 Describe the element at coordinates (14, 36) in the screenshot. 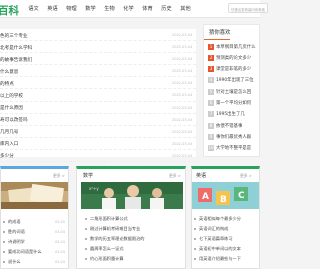

I see `list-item-title: 色的三个专业` at that location.